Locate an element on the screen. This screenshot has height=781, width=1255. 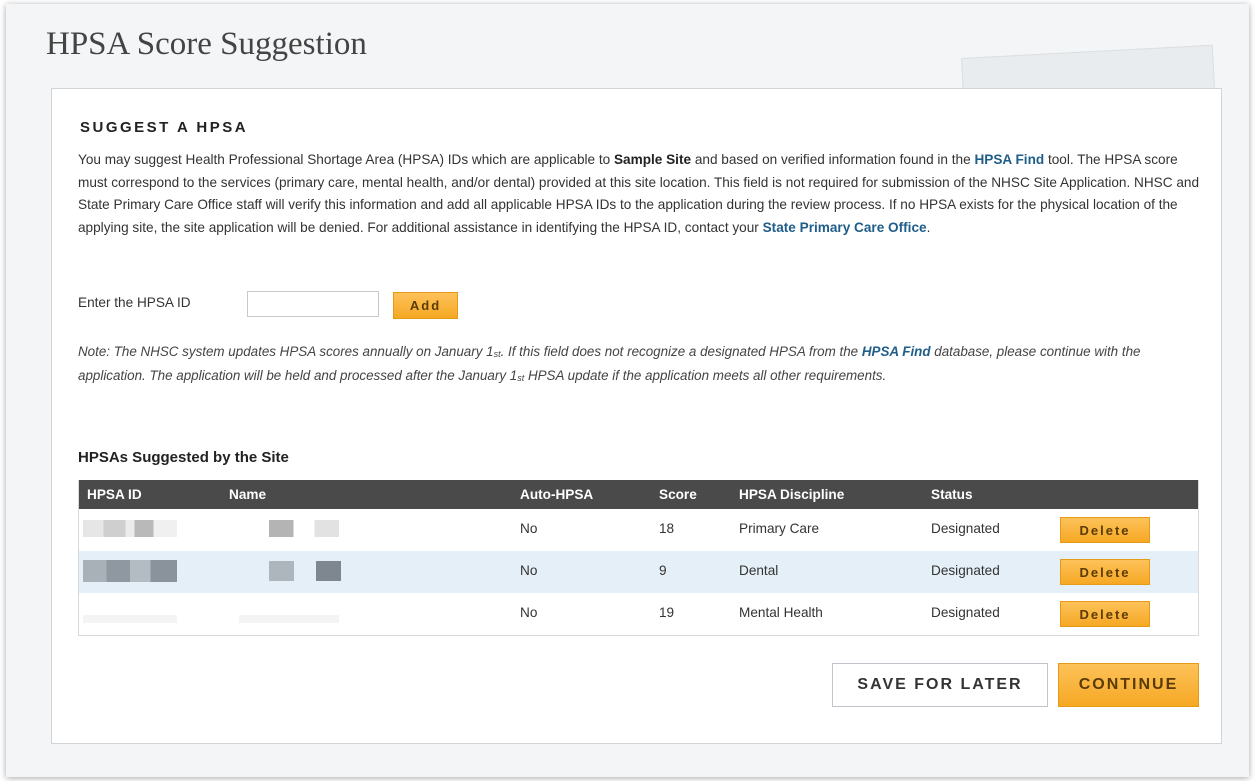
cell-score: 18 is located at coordinates (667, 528).